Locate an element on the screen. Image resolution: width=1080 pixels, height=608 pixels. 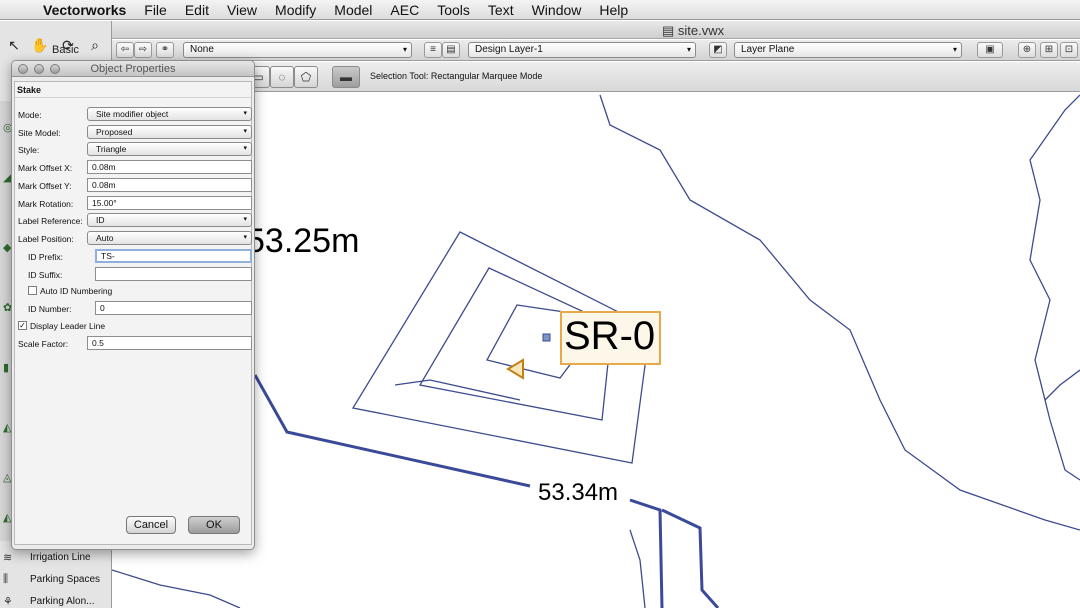
menu-aec: AEC is located at coordinates (404, 10).